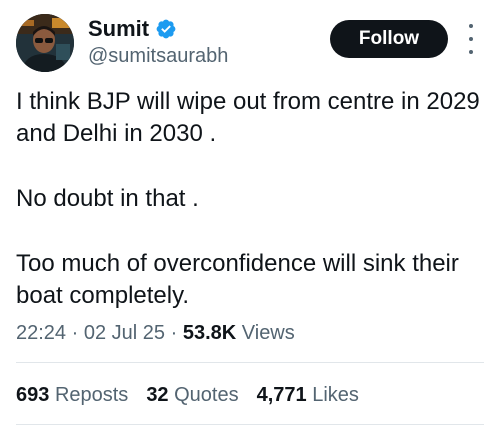  I want to click on quotes-label: Quotes, so click(206, 395).